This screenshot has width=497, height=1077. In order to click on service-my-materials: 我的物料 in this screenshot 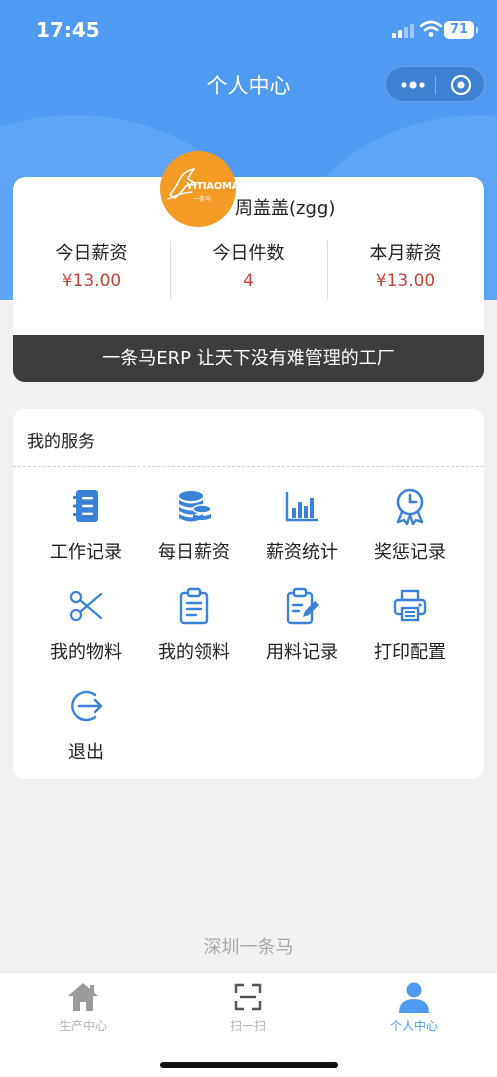, I will do `click(86, 630)`.